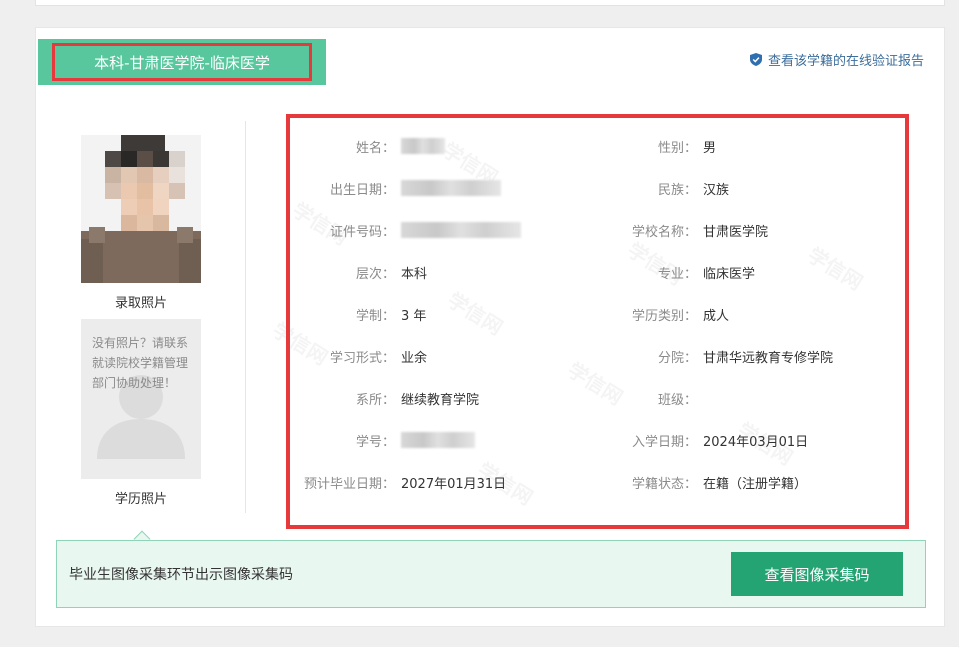 This screenshot has height=647, width=959. Describe the element at coordinates (664, 442) in the screenshot. I see `enrollment-date-label: 入学日期：` at that location.